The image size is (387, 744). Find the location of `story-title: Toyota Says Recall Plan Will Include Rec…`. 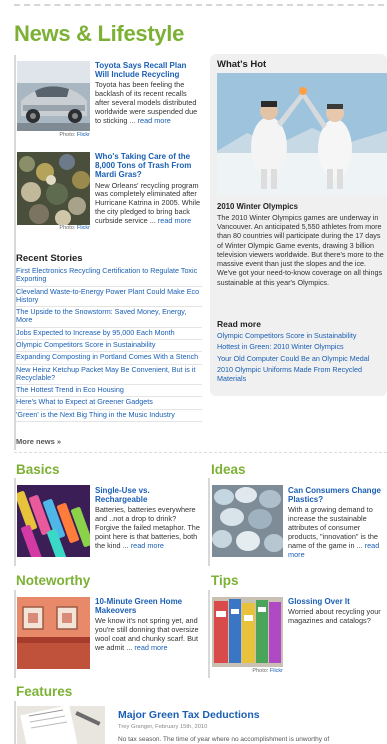

story-title: Toyota Says Recall Plan Will Include Rec… is located at coordinates (148, 70).